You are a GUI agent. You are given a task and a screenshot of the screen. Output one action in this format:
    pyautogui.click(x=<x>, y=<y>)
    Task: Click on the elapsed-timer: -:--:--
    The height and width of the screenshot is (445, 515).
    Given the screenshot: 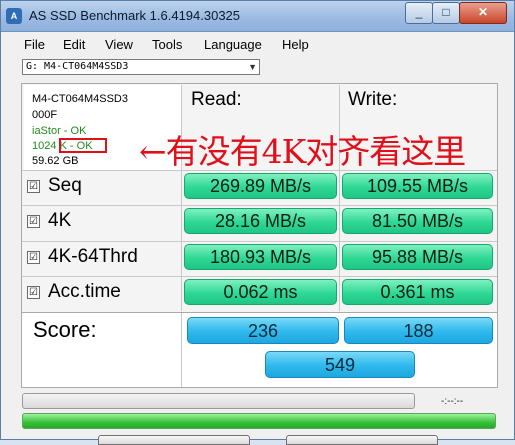 What is the action you would take?
    pyautogui.click(x=452, y=401)
    